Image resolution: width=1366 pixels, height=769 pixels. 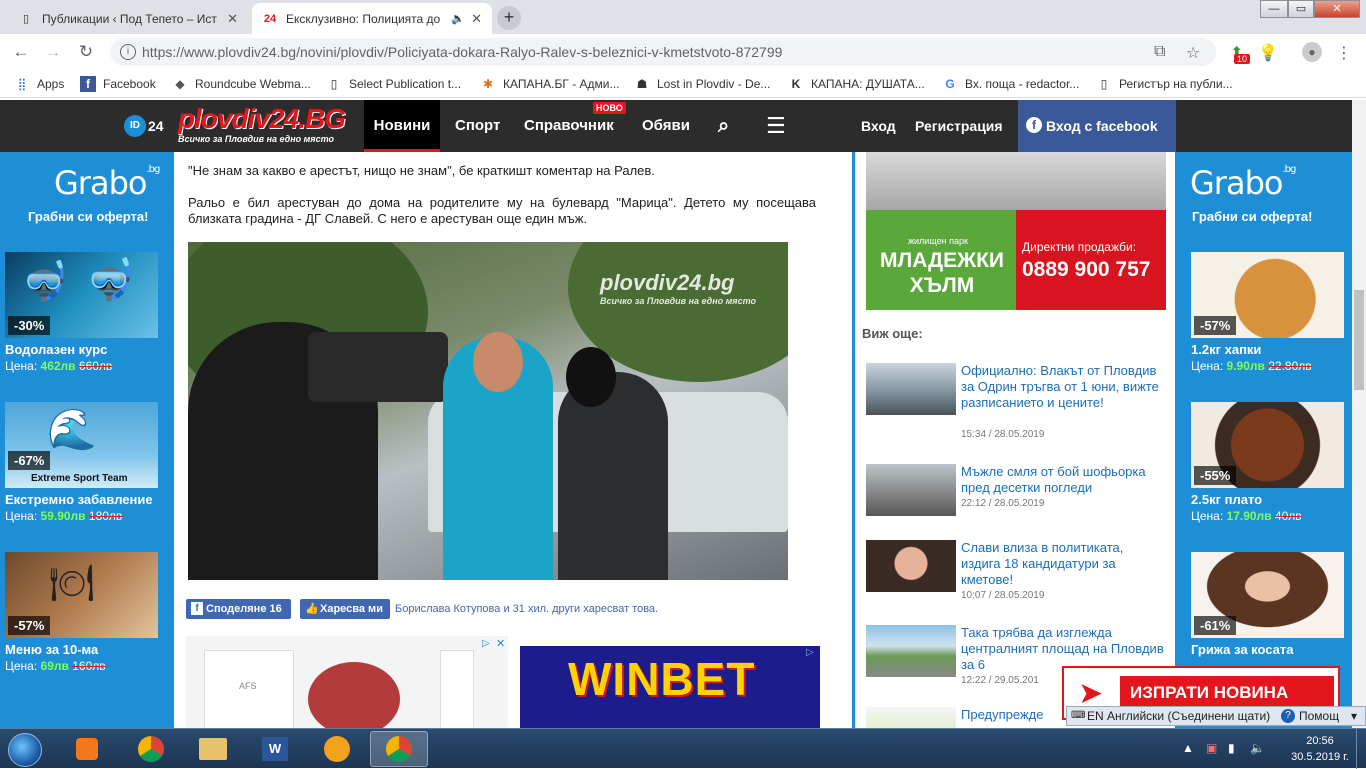 What do you see at coordinates (1231, 748) in the screenshot?
I see `signal-icon: ▮` at bounding box center [1231, 748].